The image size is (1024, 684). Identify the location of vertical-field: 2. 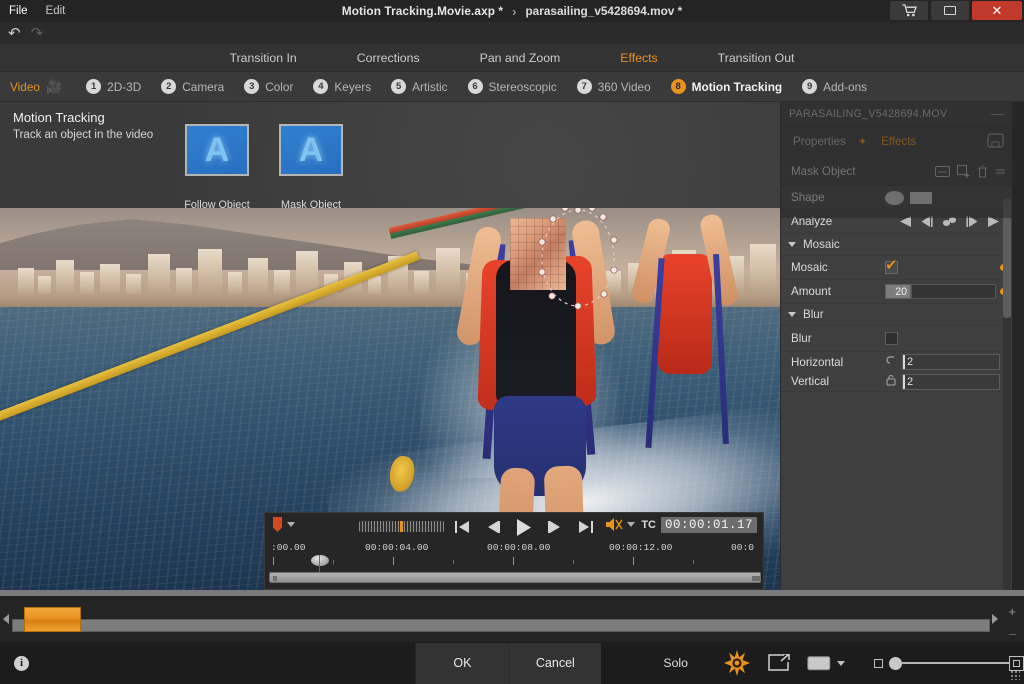
(951, 381).